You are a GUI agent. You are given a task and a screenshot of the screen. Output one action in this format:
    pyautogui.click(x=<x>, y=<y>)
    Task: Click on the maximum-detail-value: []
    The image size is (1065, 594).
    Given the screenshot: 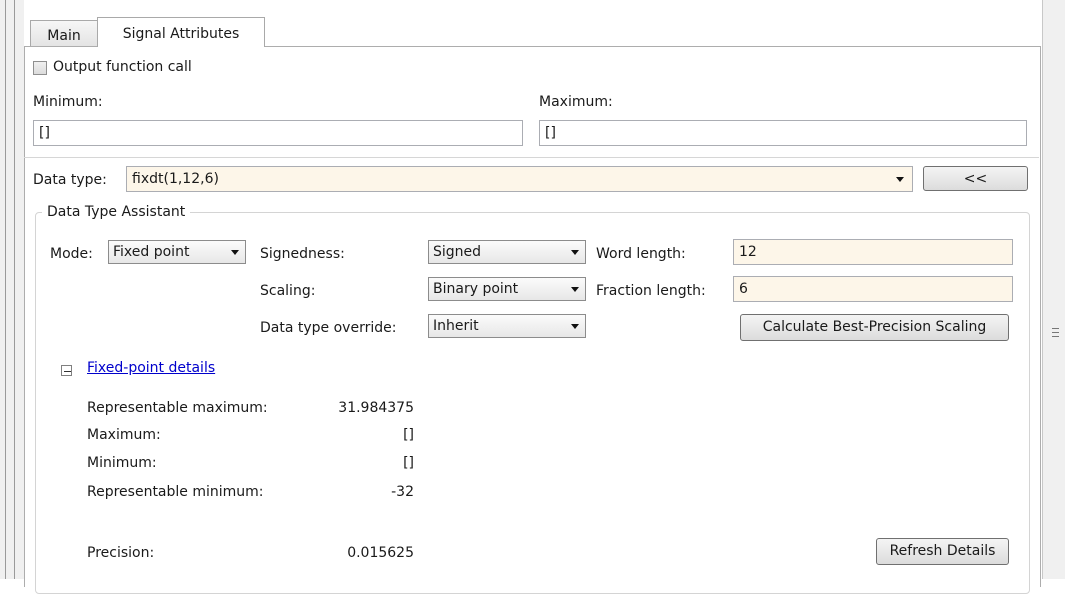 What is the action you would take?
    pyautogui.click(x=408, y=435)
    